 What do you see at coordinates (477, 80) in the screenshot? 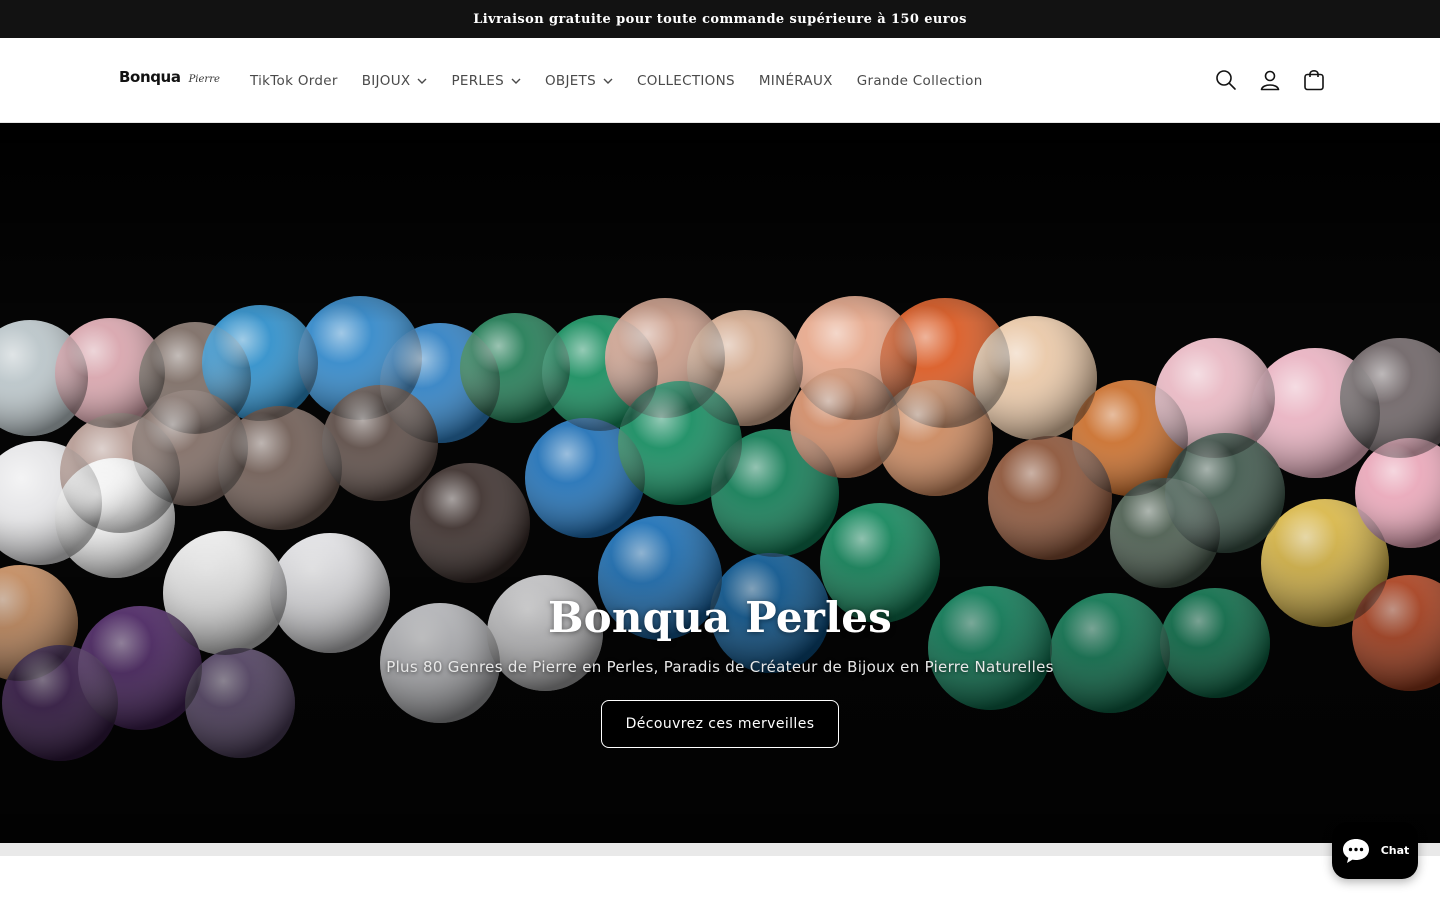
I see `nav-item-label: PERLES` at bounding box center [477, 80].